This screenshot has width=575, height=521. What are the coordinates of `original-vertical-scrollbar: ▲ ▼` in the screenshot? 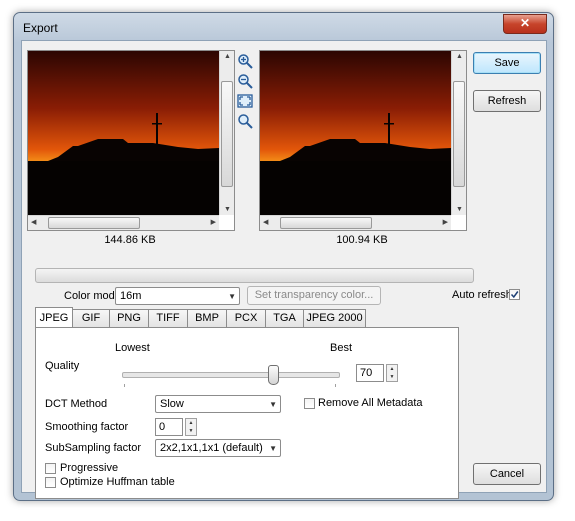 It's located at (226, 133).